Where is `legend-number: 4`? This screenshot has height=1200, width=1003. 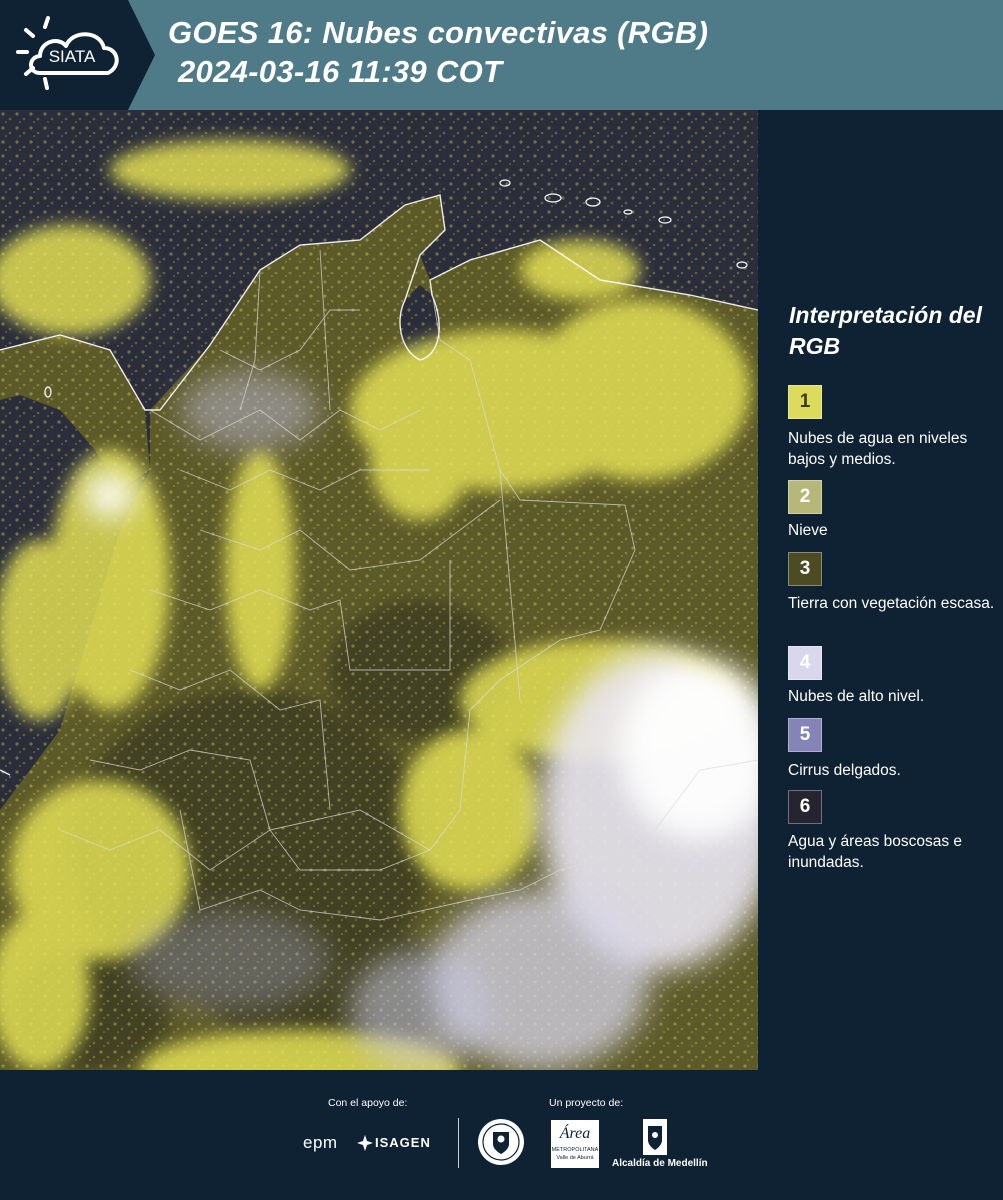
legend-number: 4 is located at coordinates (805, 662).